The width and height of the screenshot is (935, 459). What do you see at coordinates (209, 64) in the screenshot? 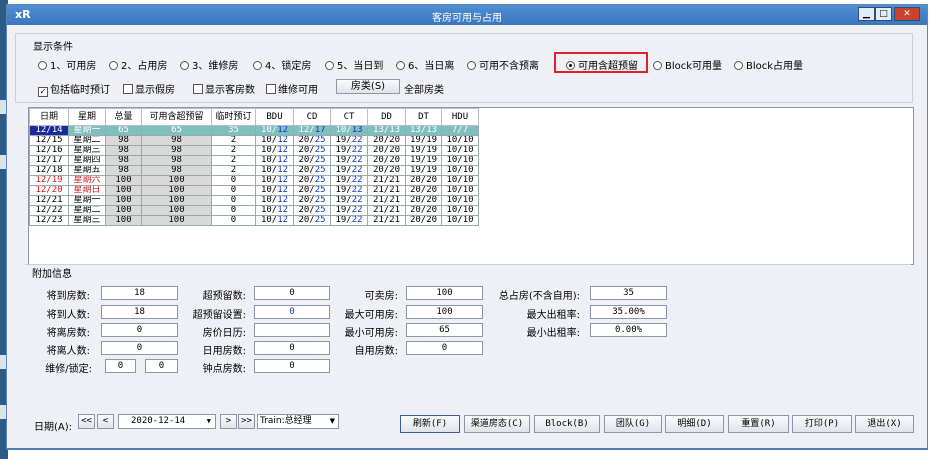
I see `option-repair: 3、维修房` at bounding box center [209, 64].